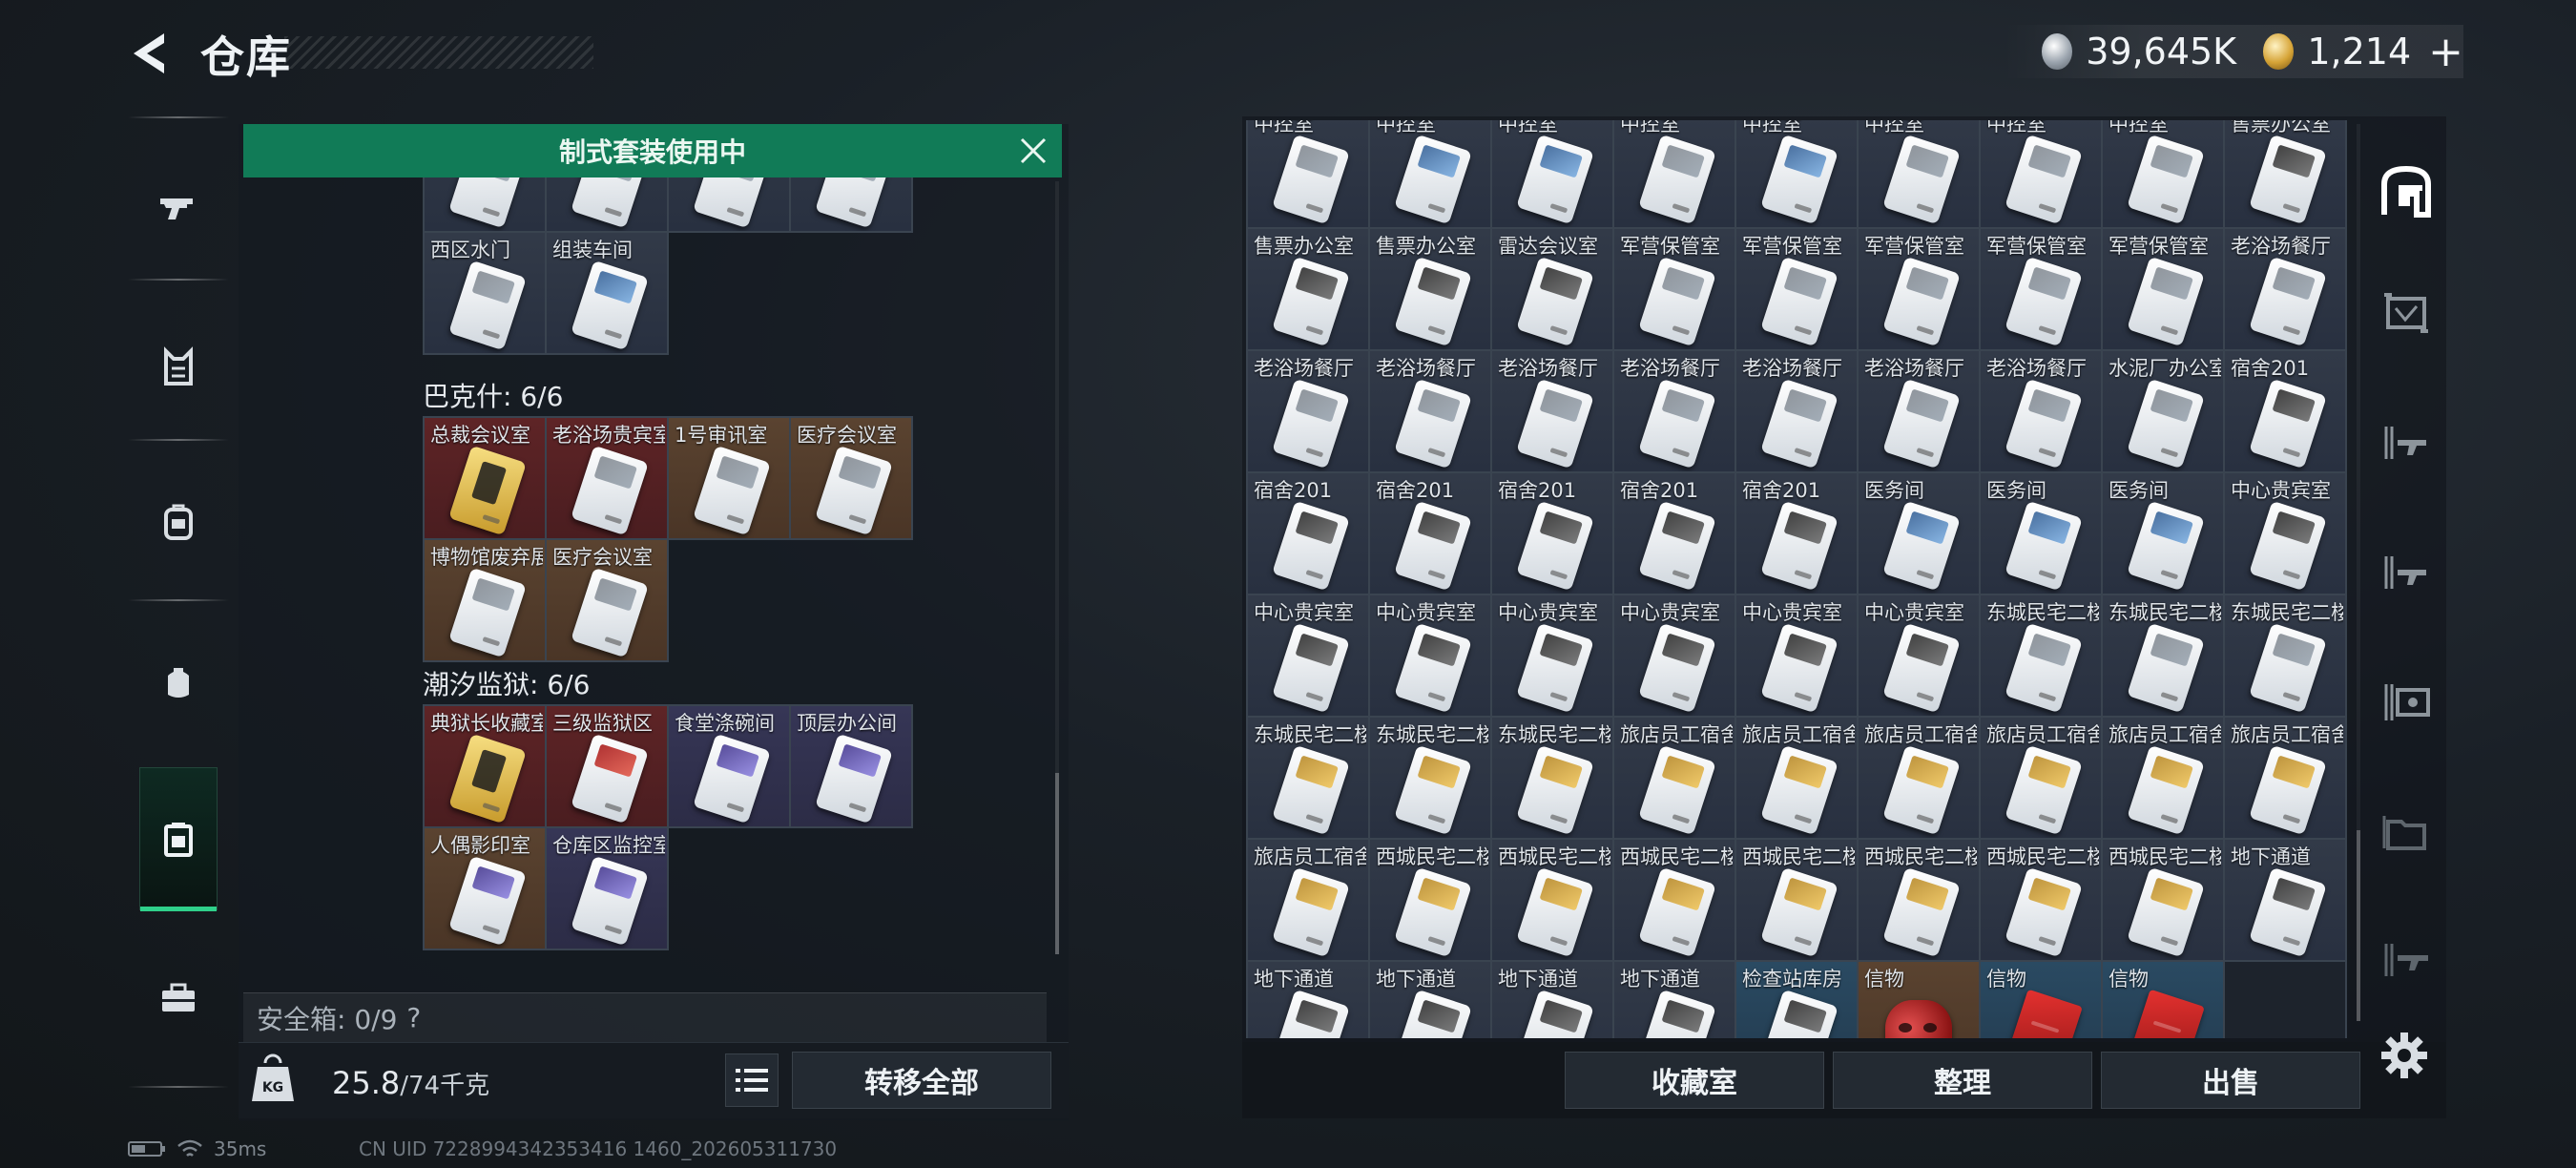  What do you see at coordinates (1797, 1000) in the screenshot?
I see `keycard-slot: 检查站库房` at bounding box center [1797, 1000].